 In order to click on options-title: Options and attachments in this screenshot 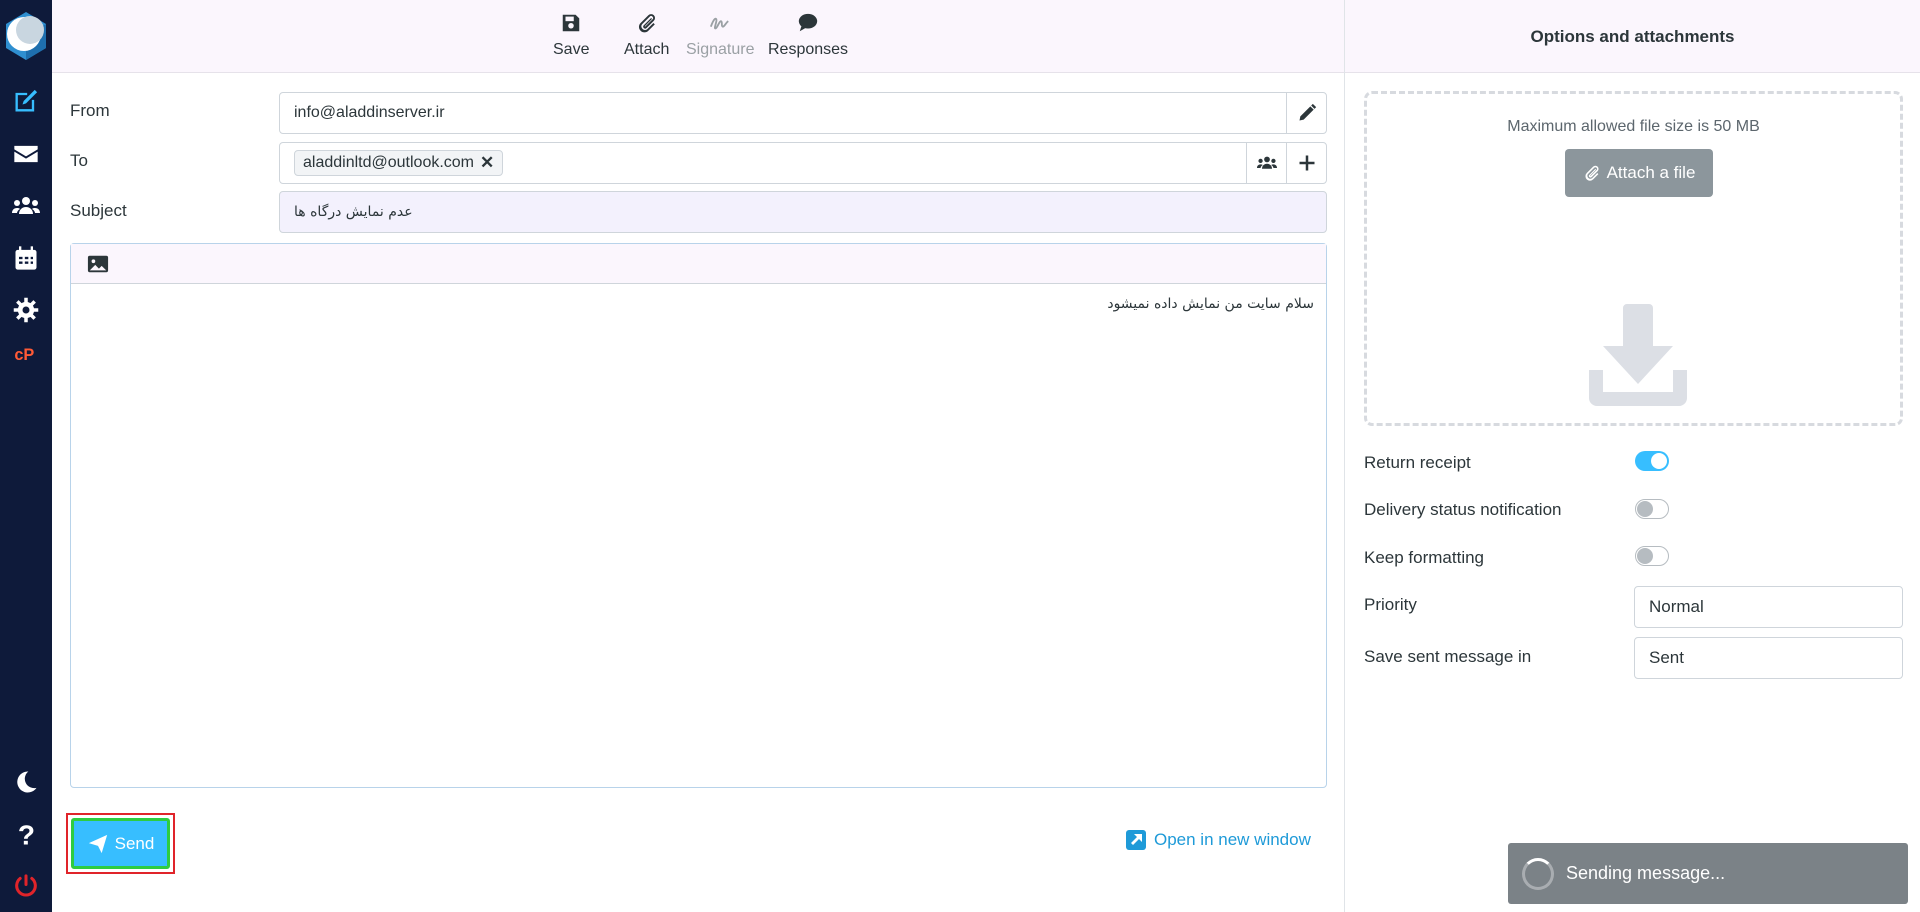, I will do `click(1632, 36)`.